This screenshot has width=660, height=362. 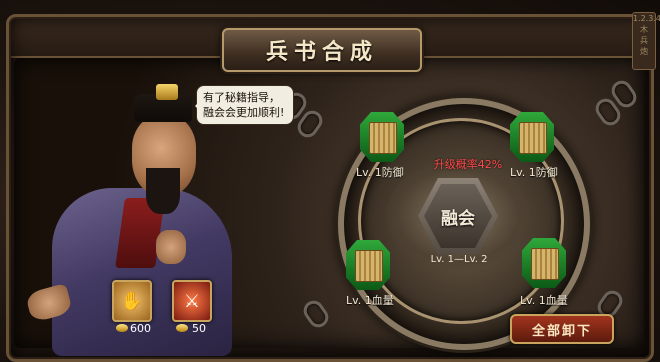 I want to click on hat-ornament, so click(x=167, y=92).